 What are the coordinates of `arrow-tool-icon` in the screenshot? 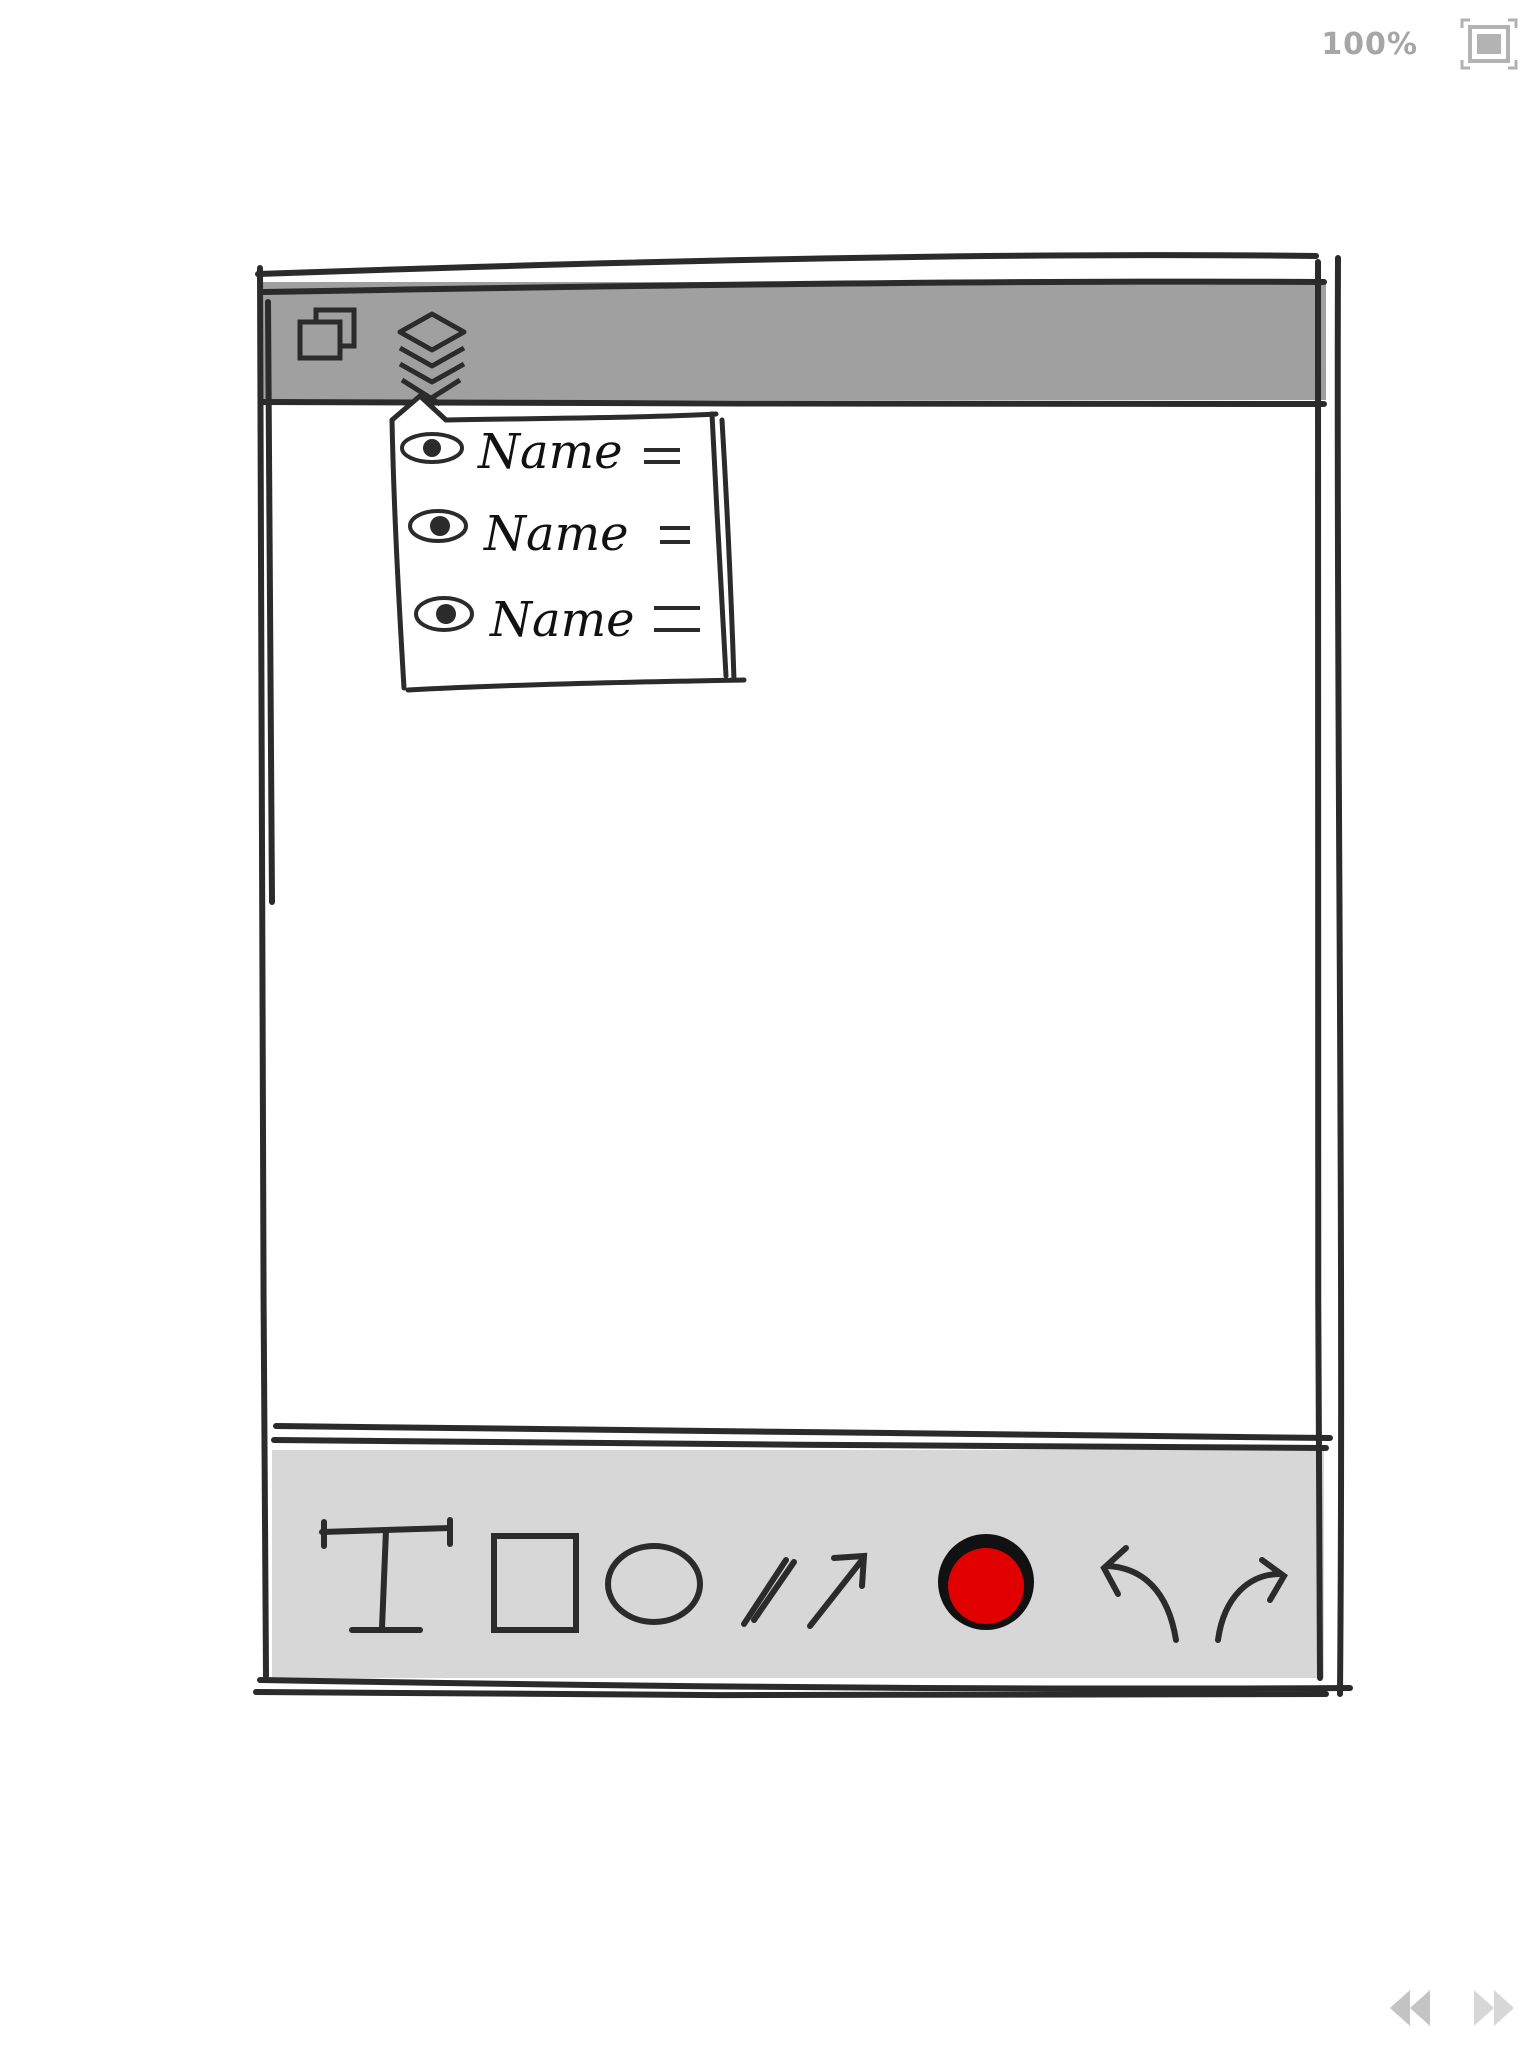 It's located at (837, 1590).